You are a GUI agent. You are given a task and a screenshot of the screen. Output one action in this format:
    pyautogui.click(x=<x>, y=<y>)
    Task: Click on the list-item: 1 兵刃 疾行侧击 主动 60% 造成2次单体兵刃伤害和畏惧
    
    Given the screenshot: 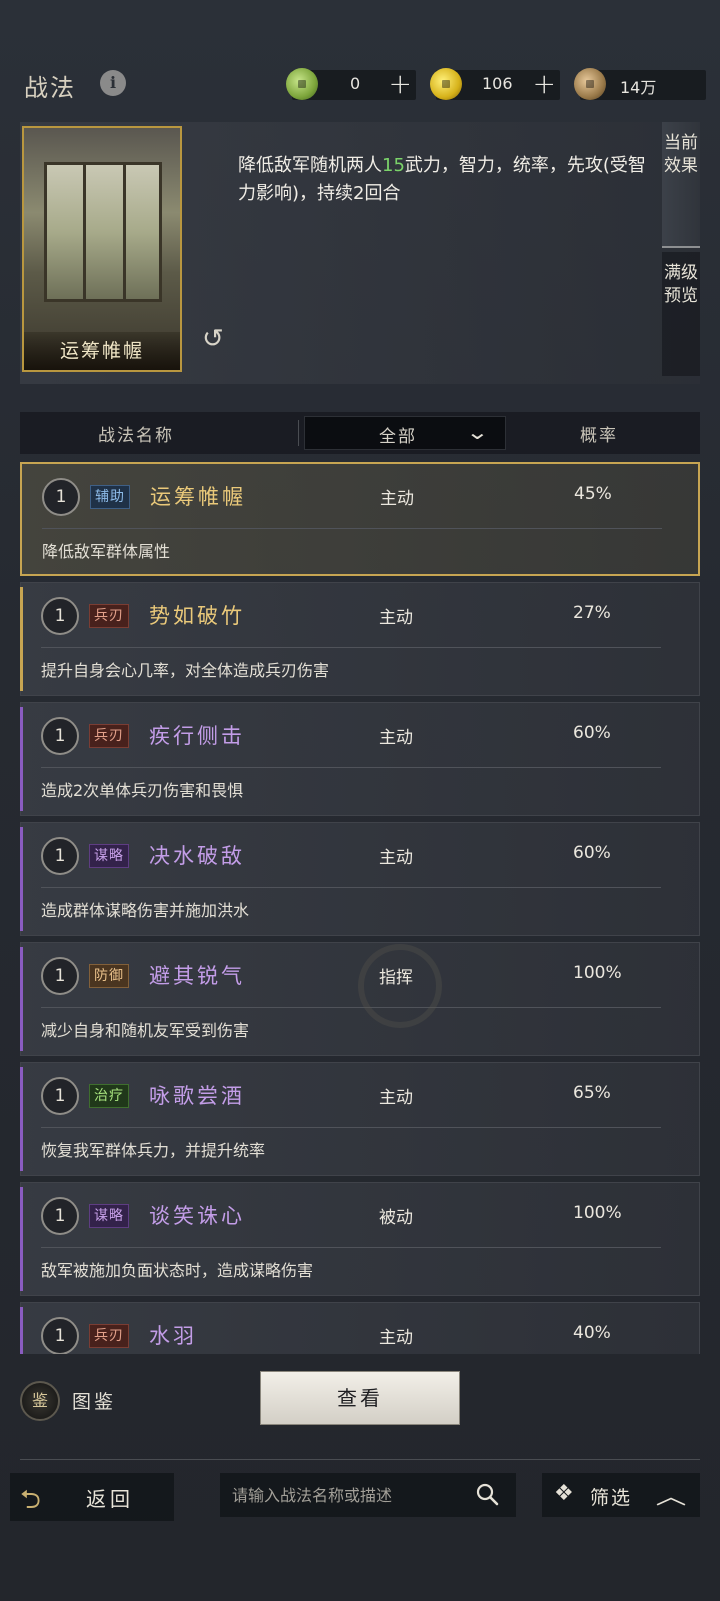 What is the action you would take?
    pyautogui.click(x=360, y=759)
    